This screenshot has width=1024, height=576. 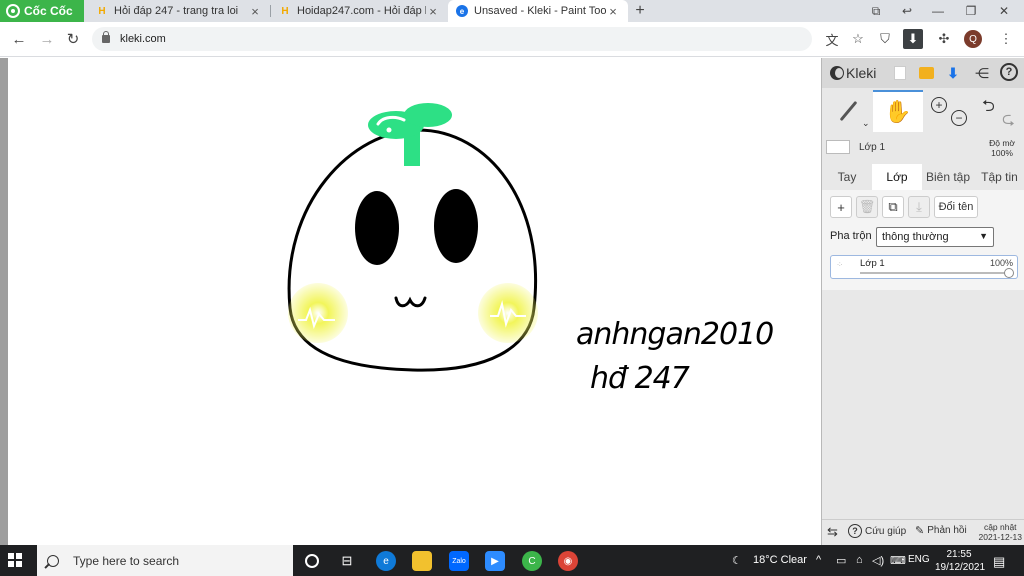 I want to click on rename-layer-button: Đổi tên, so click(x=956, y=207).